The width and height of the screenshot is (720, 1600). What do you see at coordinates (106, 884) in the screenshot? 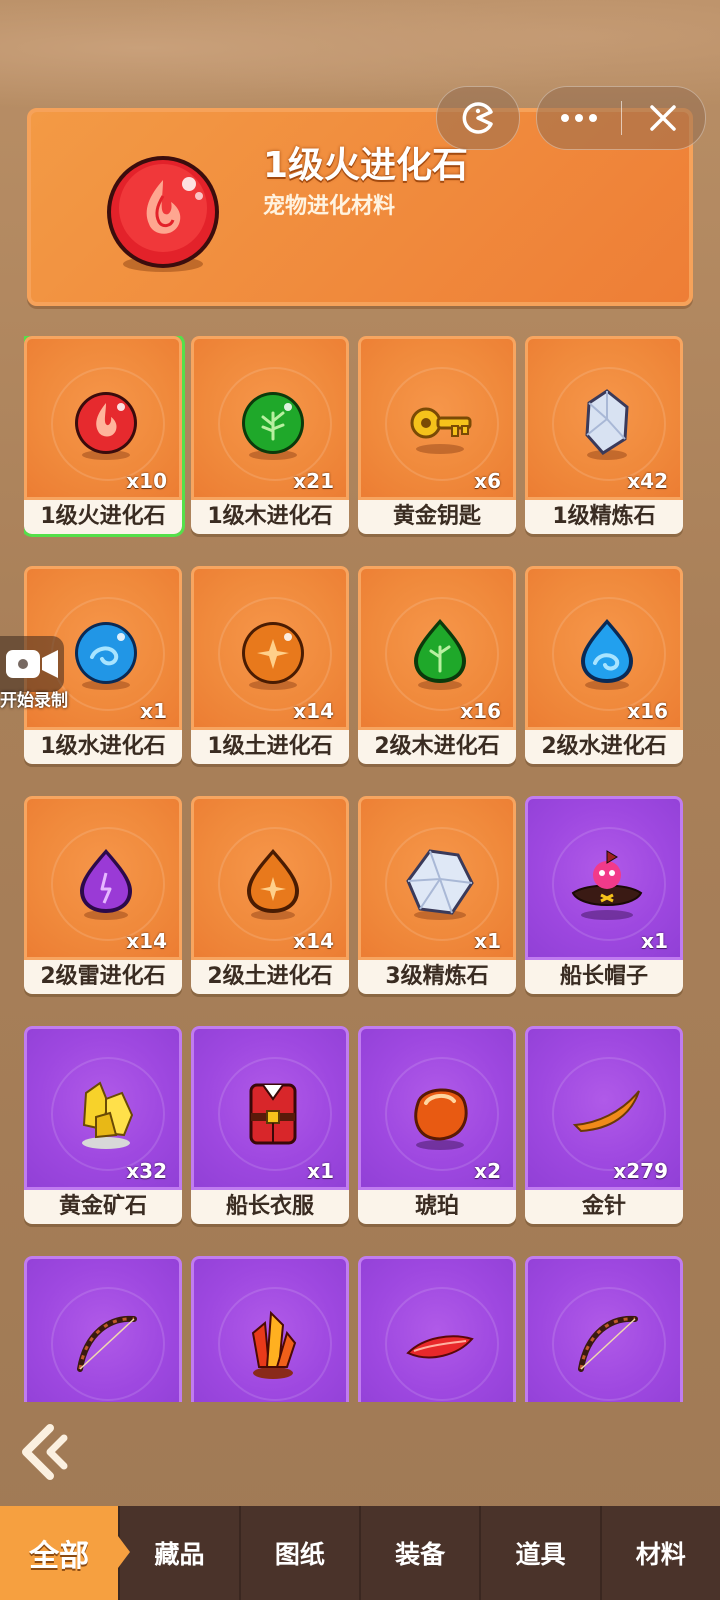
I see `thunder-drop-icon` at bounding box center [106, 884].